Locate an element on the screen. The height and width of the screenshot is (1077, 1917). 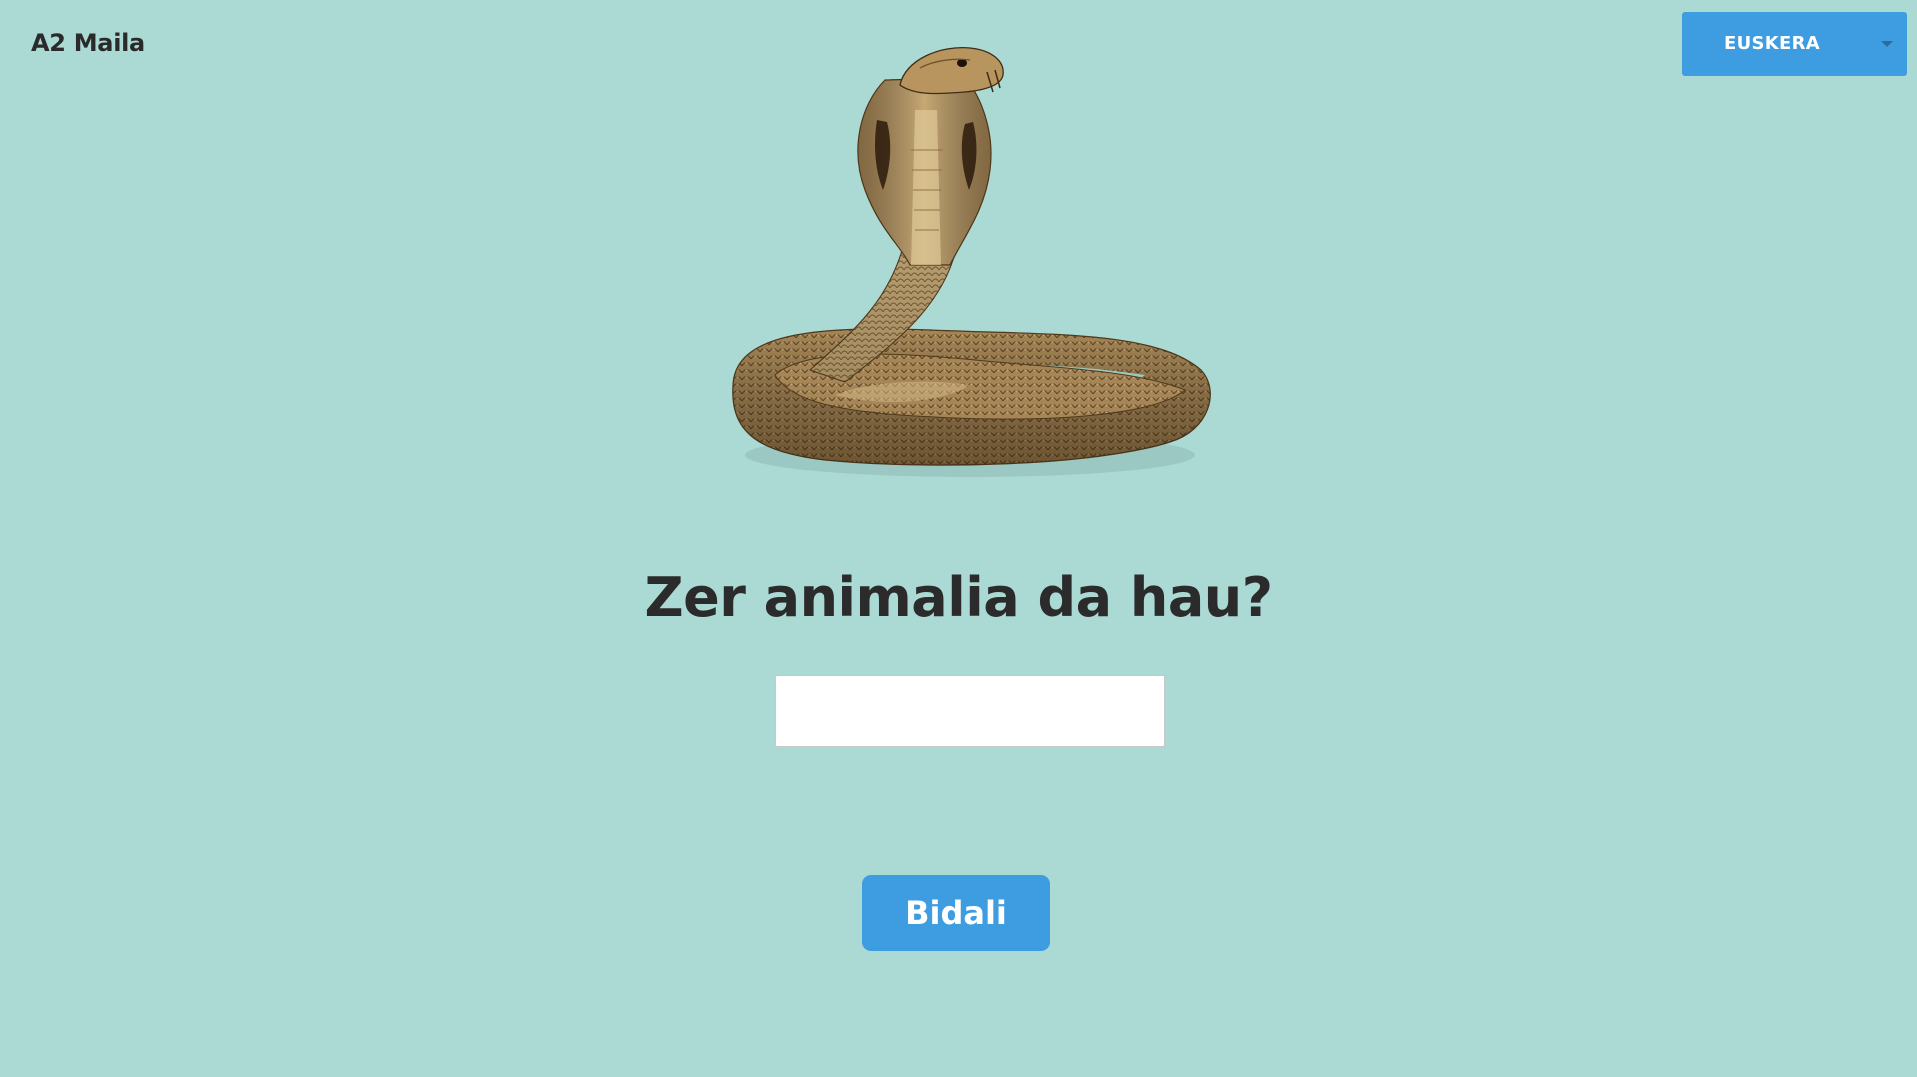
language-select: EUSKERA is located at coordinates (1794, 44).